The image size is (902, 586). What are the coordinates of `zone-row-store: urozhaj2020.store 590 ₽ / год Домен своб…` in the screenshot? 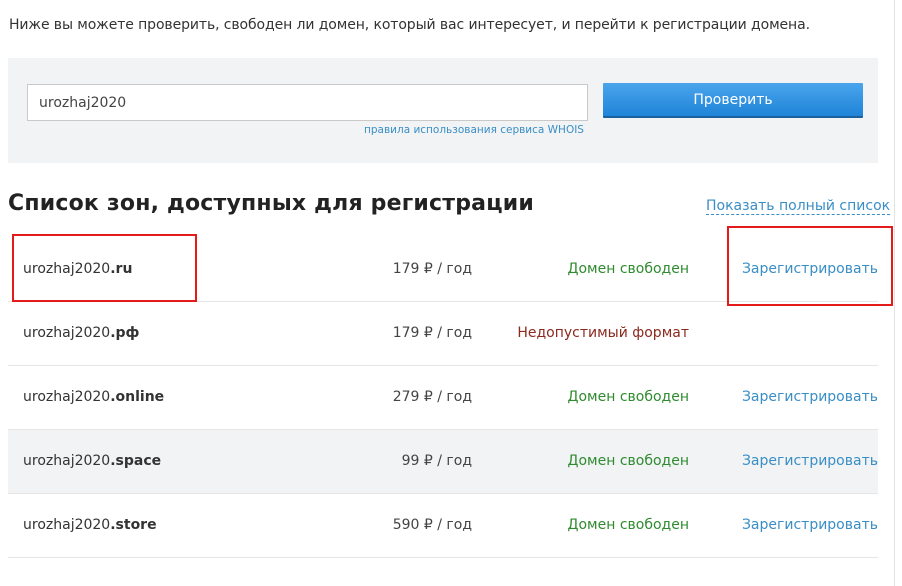 It's located at (443, 526).